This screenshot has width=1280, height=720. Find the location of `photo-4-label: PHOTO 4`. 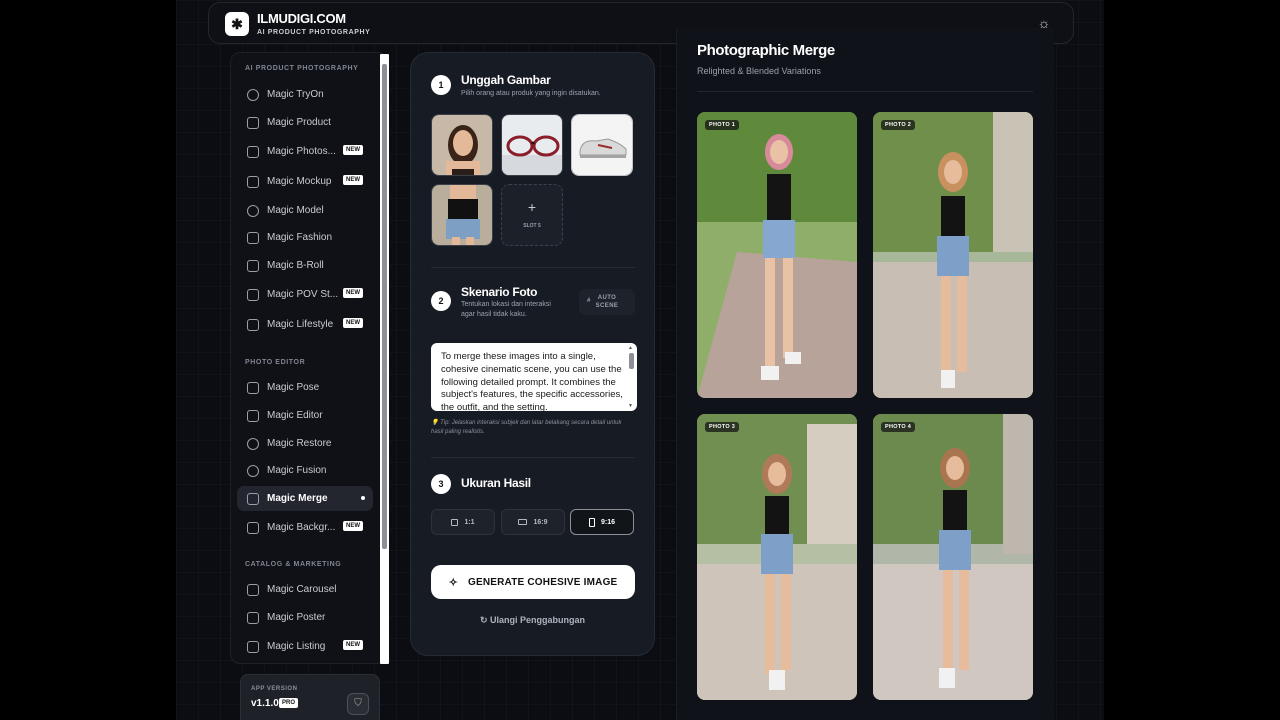

photo-4-label: PHOTO 4 is located at coordinates (898, 427).